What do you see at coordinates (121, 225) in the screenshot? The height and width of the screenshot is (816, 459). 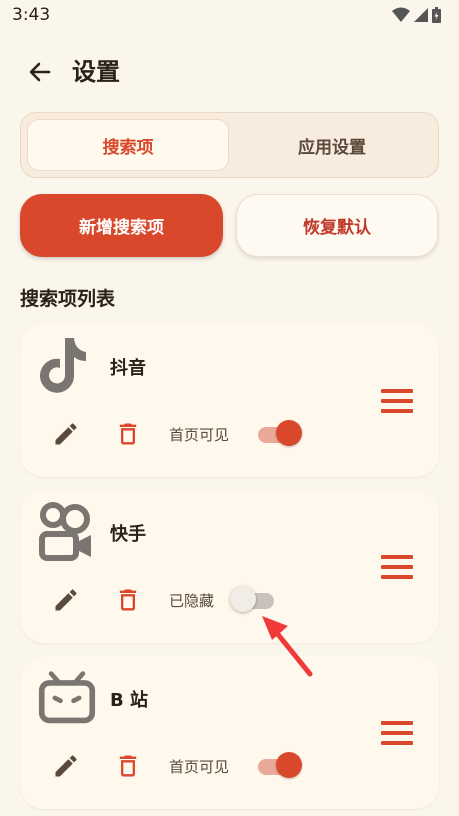 I see `add-search-item-button: 新增搜索项` at bounding box center [121, 225].